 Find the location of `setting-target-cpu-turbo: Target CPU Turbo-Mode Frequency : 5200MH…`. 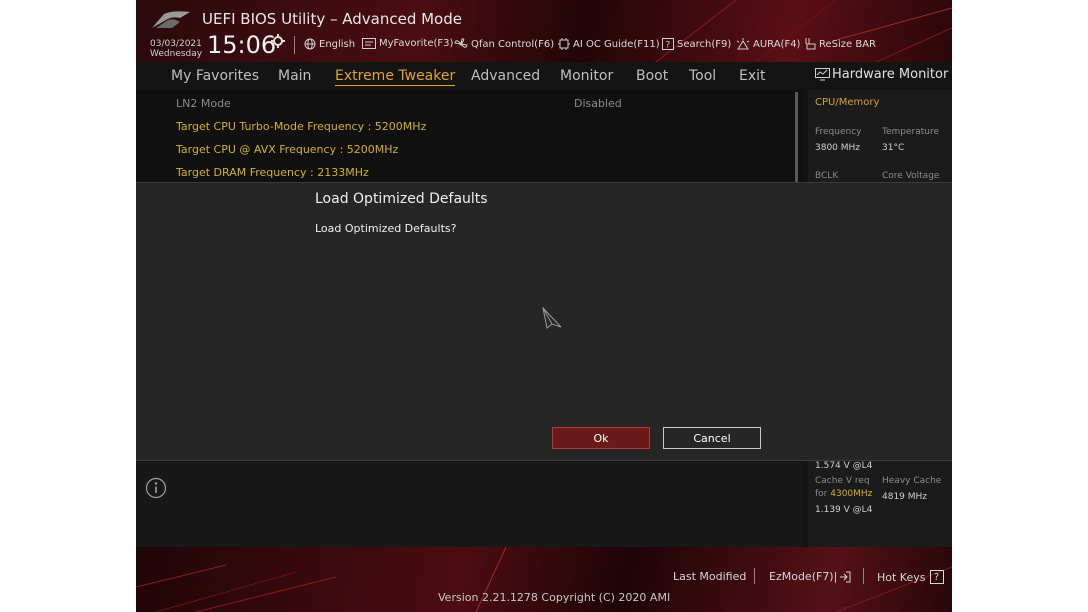

setting-target-cpu-turbo: Target CPU Turbo-Mode Frequency : 5200MH… is located at coordinates (301, 126).